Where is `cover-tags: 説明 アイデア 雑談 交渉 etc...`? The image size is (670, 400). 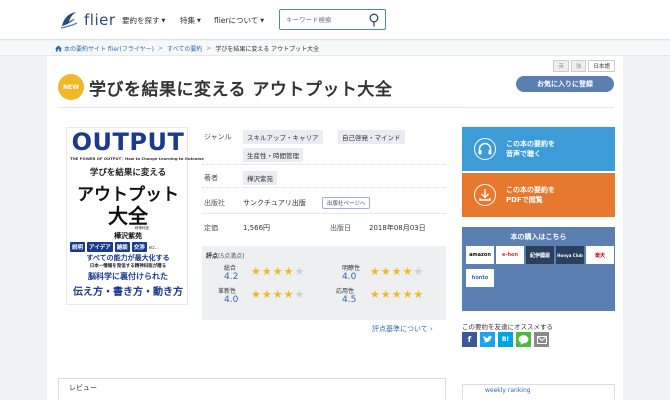
cover-tags: 説明 アイデア 雑談 交渉 etc... is located at coordinates (129, 247).